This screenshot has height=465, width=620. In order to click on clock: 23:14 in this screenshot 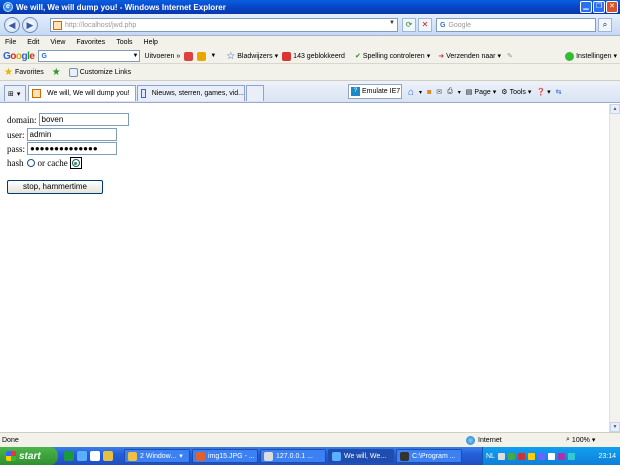, I will do `click(607, 456)`.